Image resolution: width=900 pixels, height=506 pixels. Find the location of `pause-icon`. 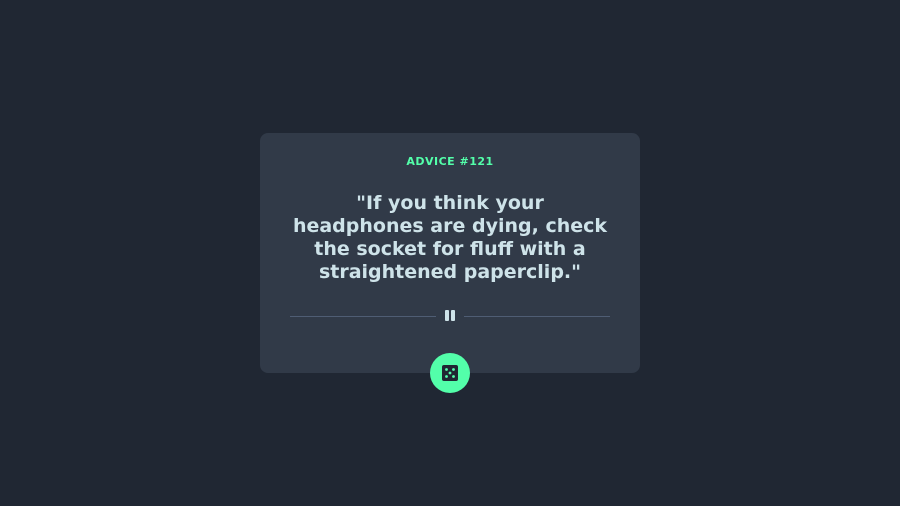

pause-icon is located at coordinates (450, 316).